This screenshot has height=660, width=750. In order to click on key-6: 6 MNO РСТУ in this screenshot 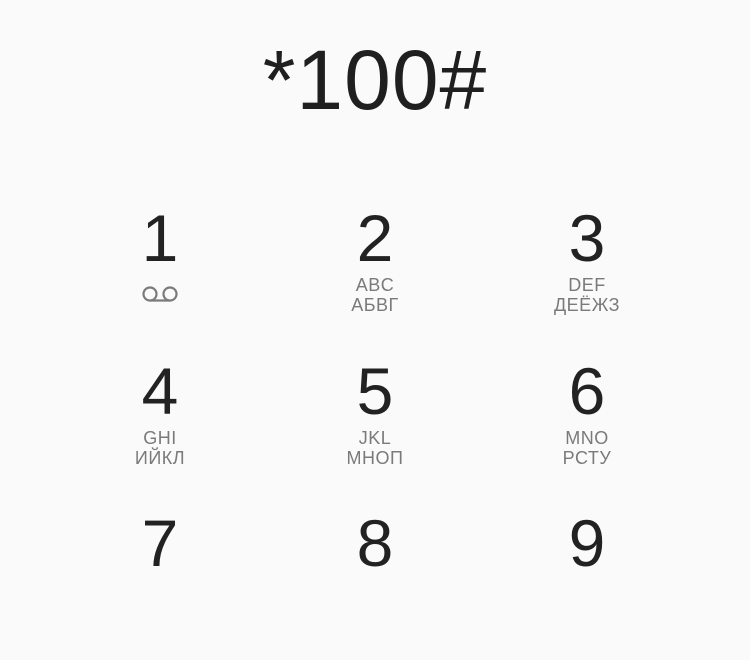, I will do `click(587, 433)`.